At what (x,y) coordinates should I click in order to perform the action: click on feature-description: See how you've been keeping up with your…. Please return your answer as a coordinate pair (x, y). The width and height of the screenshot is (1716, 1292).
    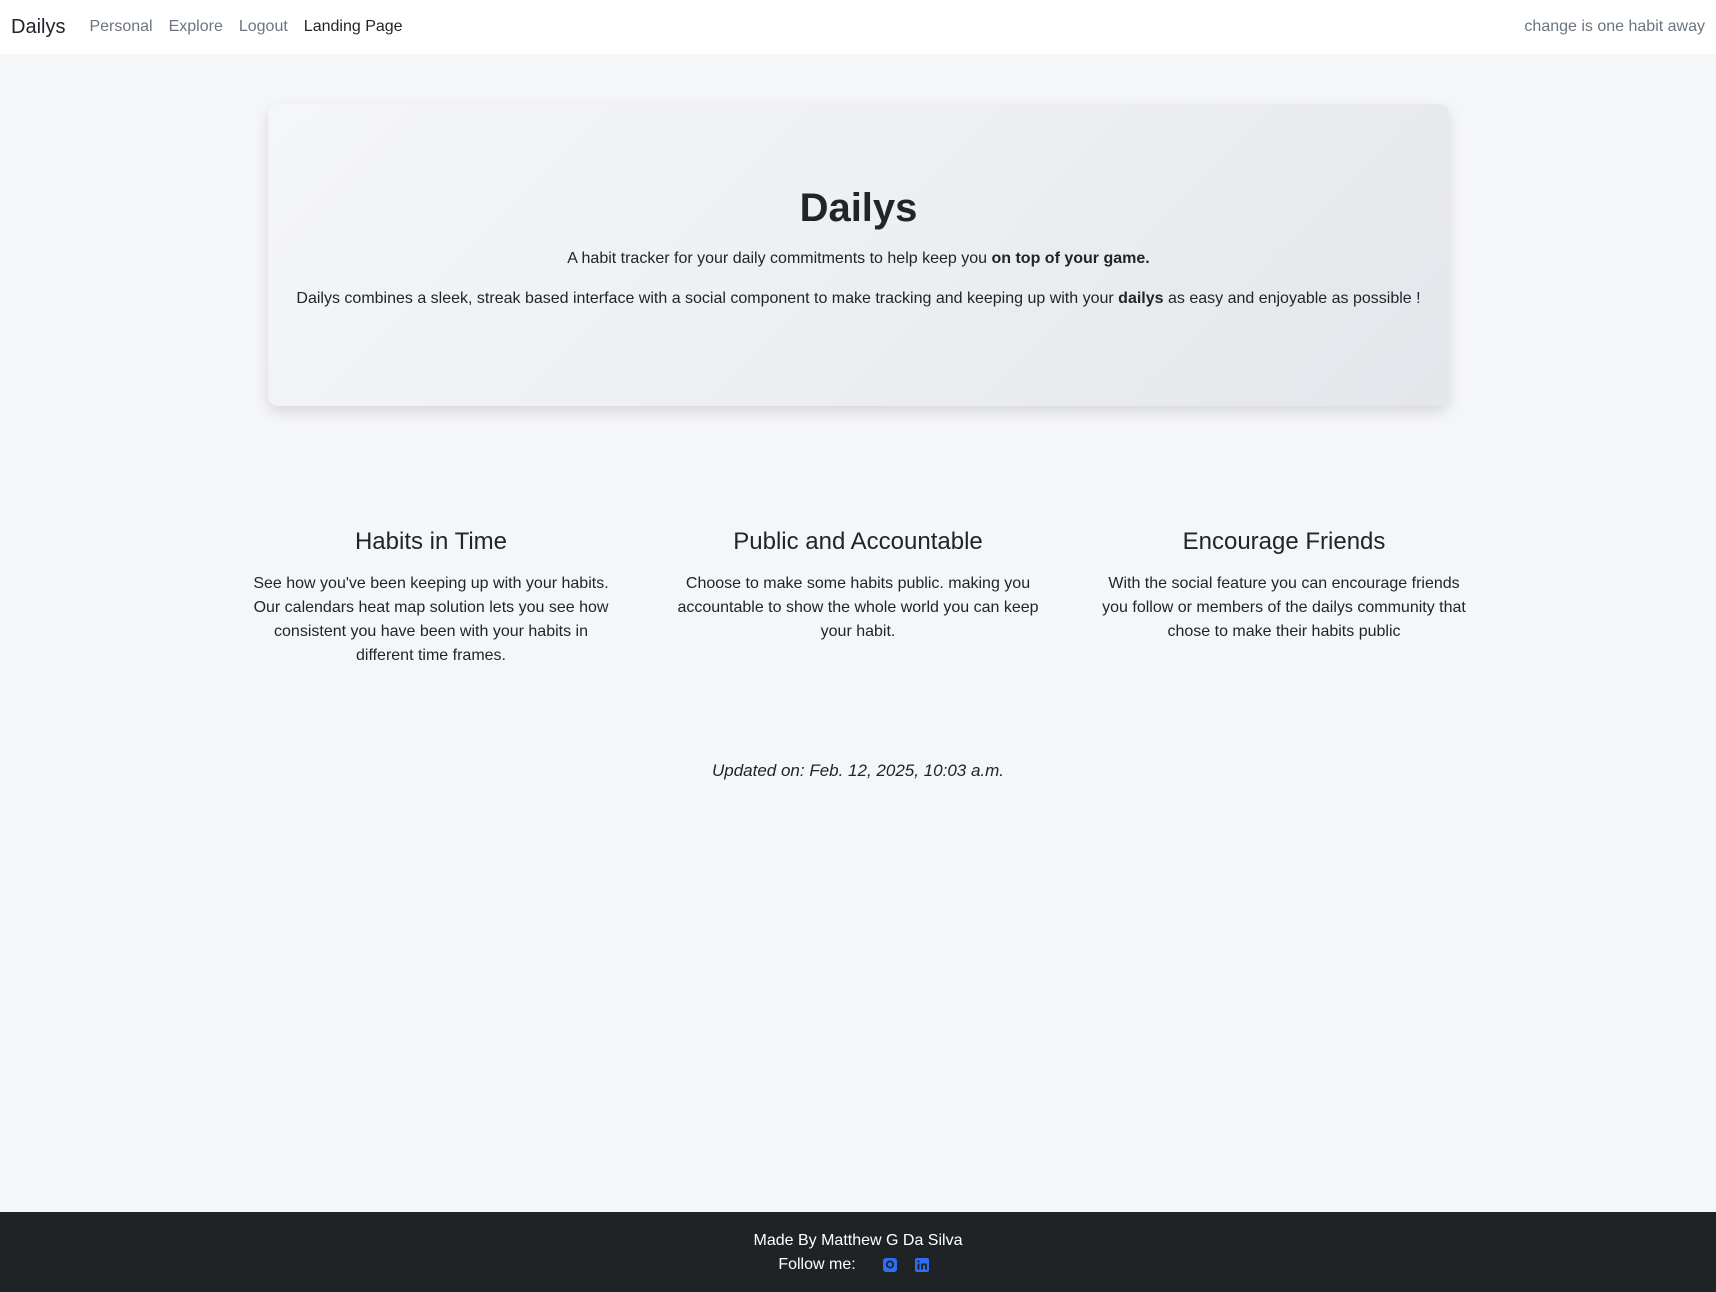
    Looking at the image, I should click on (431, 620).